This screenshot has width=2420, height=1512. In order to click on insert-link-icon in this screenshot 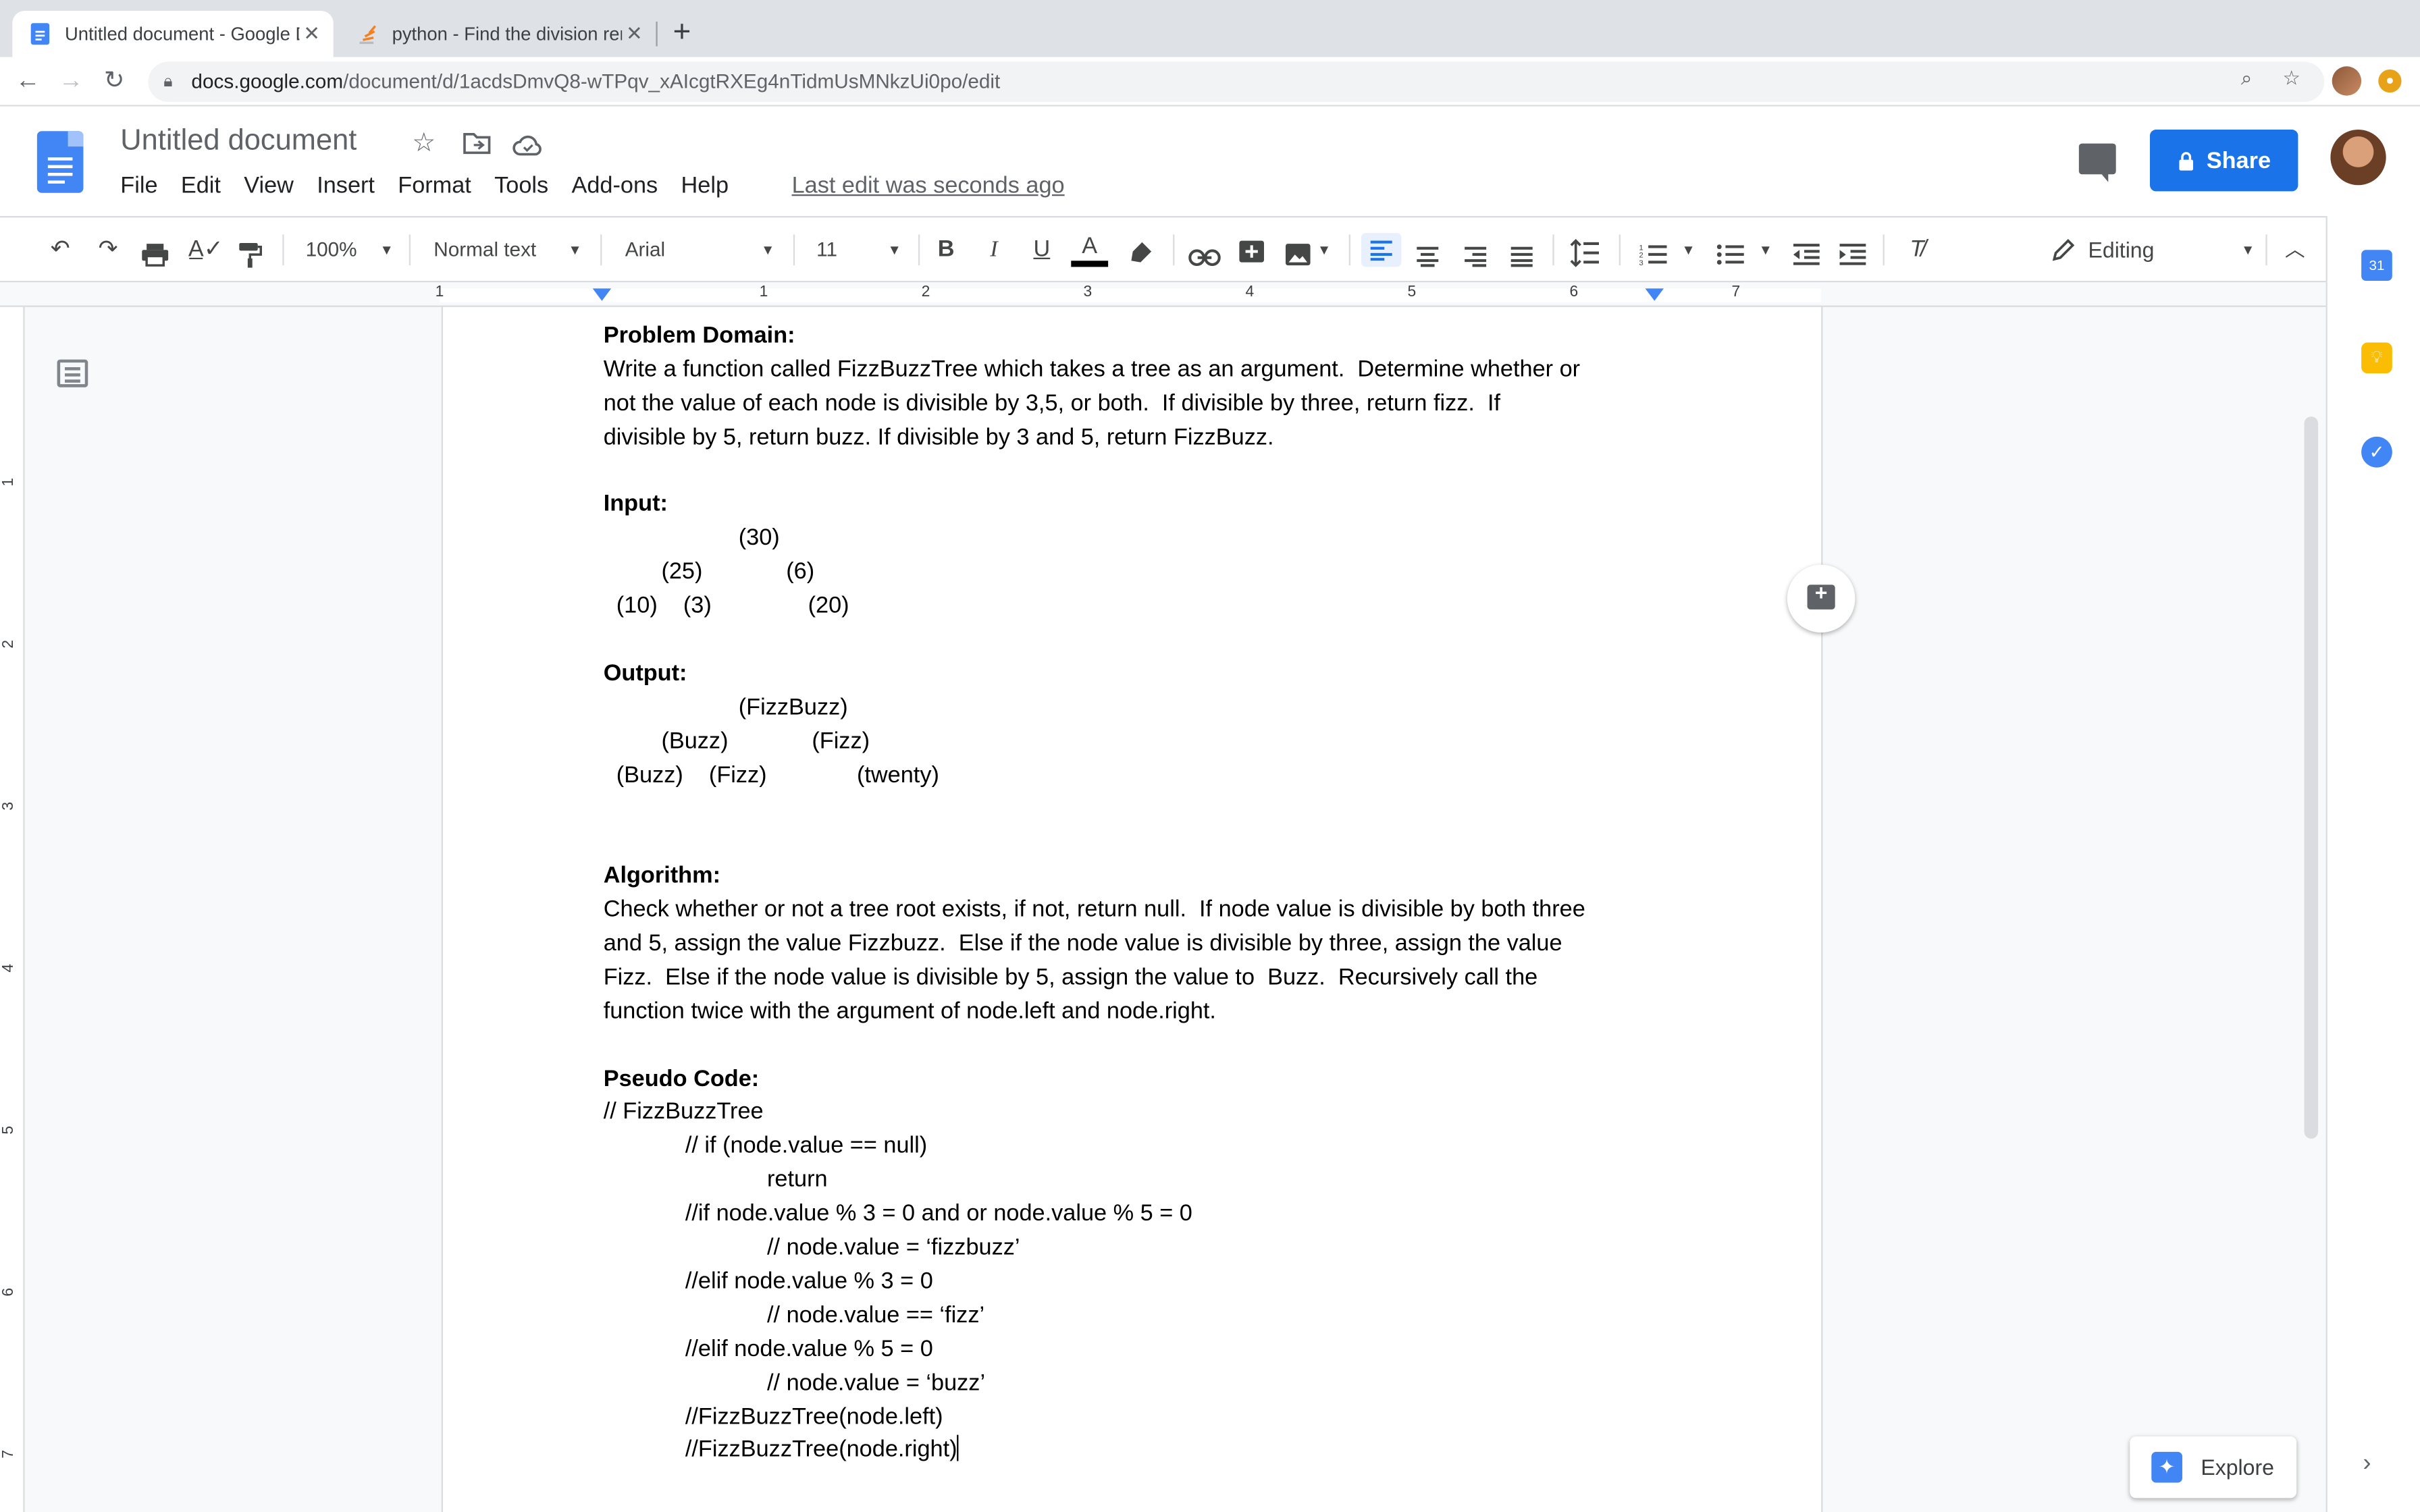, I will do `click(1204, 258)`.